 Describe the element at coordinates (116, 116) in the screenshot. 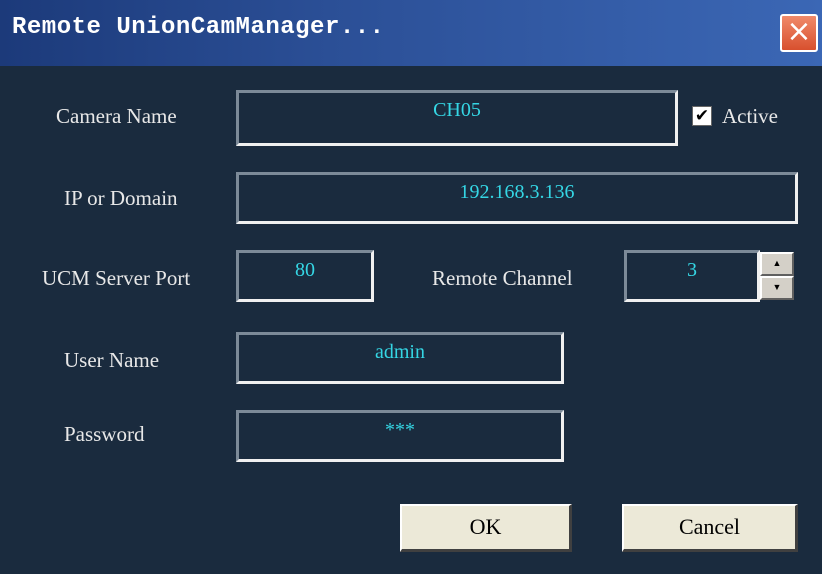

I see `camera-name-label: Camera Name` at that location.